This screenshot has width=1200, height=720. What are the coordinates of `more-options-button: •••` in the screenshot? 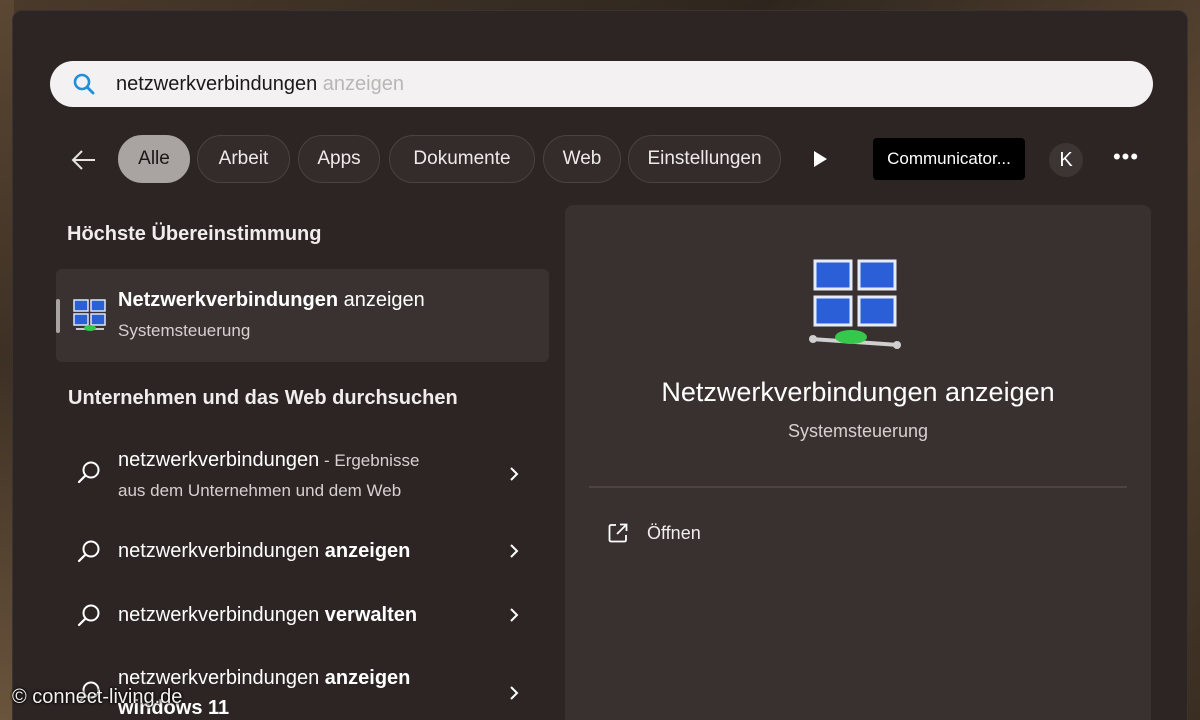 It's located at (1126, 158).